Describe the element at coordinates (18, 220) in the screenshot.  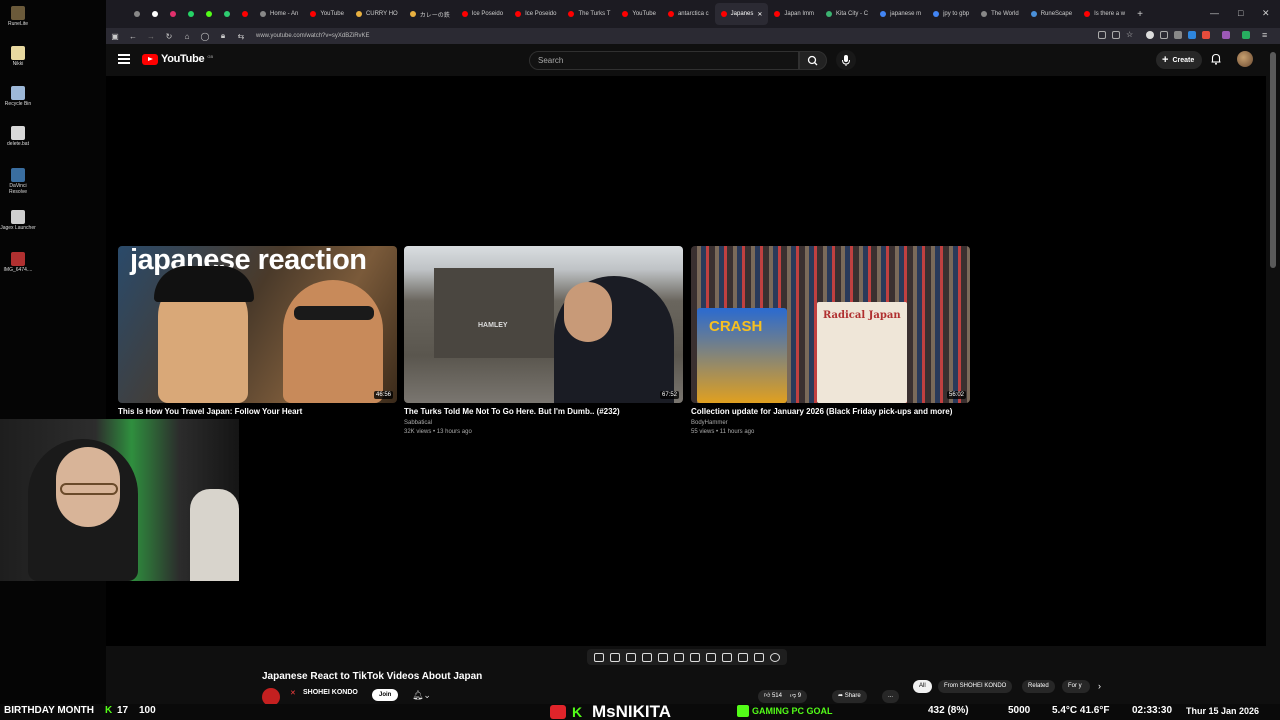
I see `desktop-shortcut: Jagex Launcher` at that location.